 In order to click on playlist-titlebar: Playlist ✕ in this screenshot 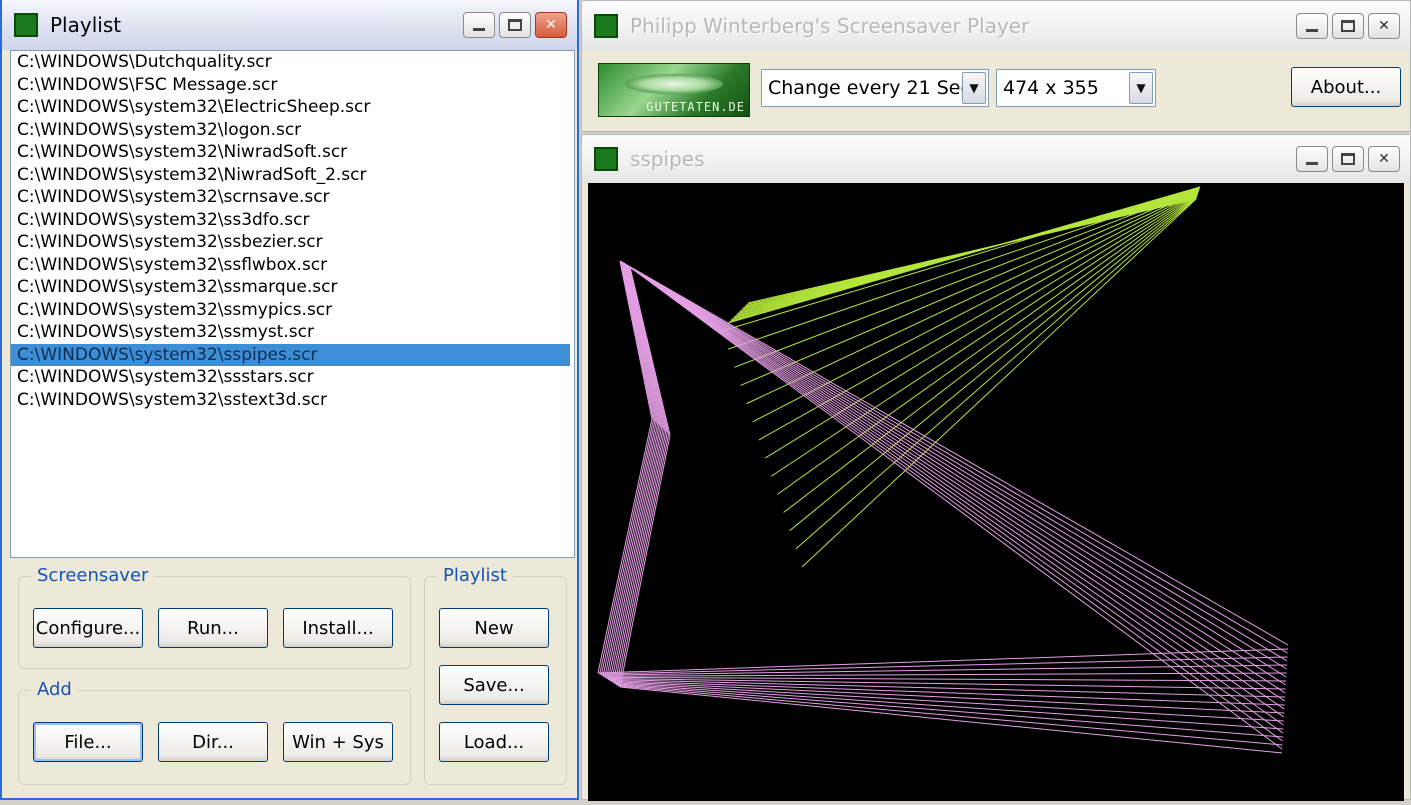, I will do `click(289, 25)`.